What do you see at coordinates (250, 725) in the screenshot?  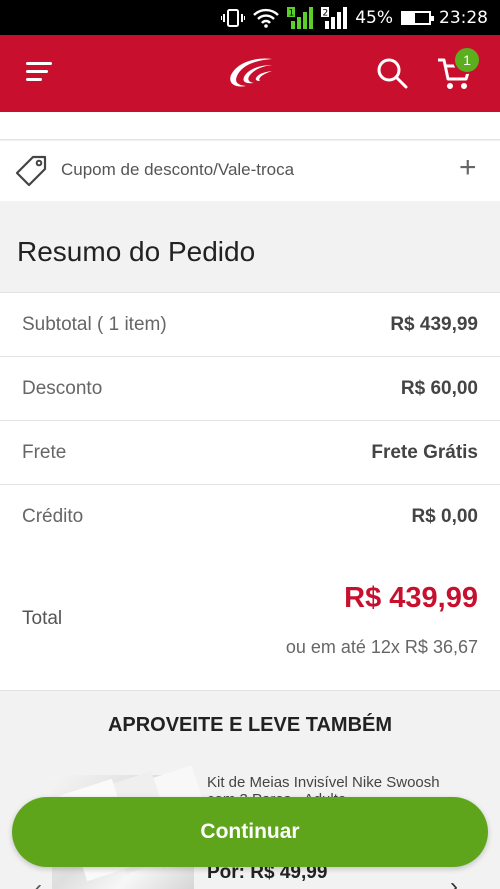 I see `recommendations-title: APROVEITE E LEVE TAMBÉM` at bounding box center [250, 725].